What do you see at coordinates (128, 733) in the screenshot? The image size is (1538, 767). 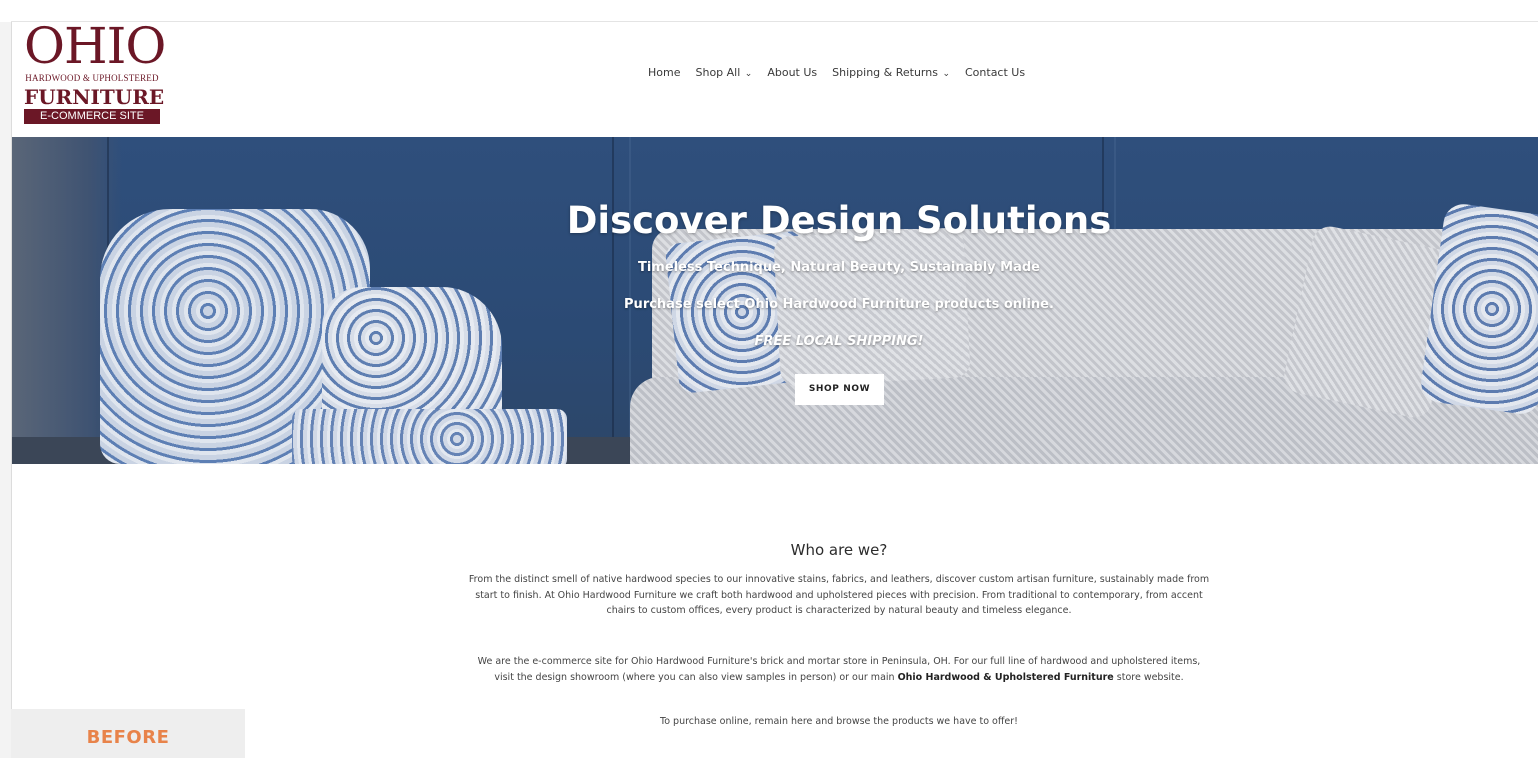 I see `before-badge: BEFORE` at bounding box center [128, 733].